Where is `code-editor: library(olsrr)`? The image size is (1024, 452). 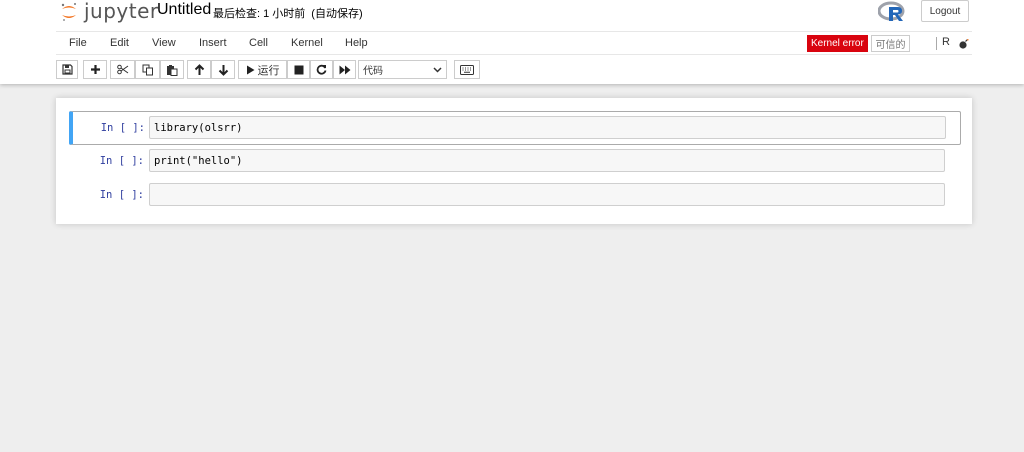 code-editor: library(olsrr) is located at coordinates (547, 127).